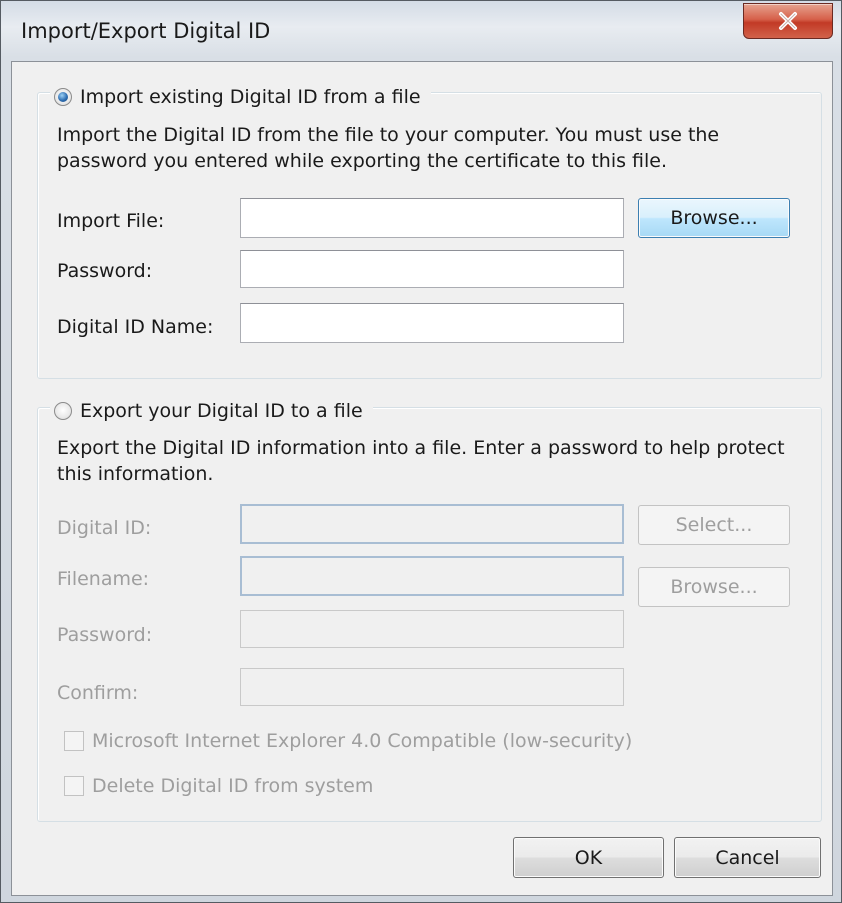 The width and height of the screenshot is (842, 903). What do you see at coordinates (104, 528) in the screenshot?
I see `export-digital-id-label: Digital ID:` at bounding box center [104, 528].